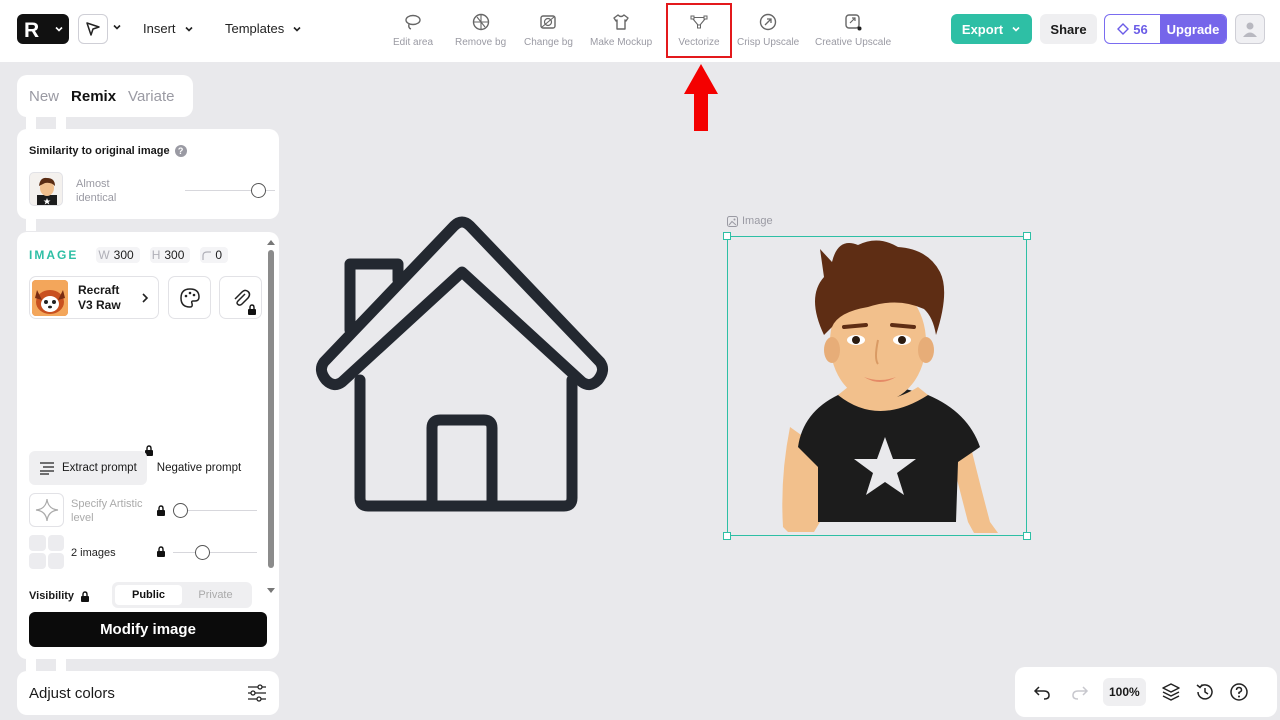 This screenshot has height=720, width=1280. I want to click on make-mockup-tool: Make Mockup, so click(621, 33).